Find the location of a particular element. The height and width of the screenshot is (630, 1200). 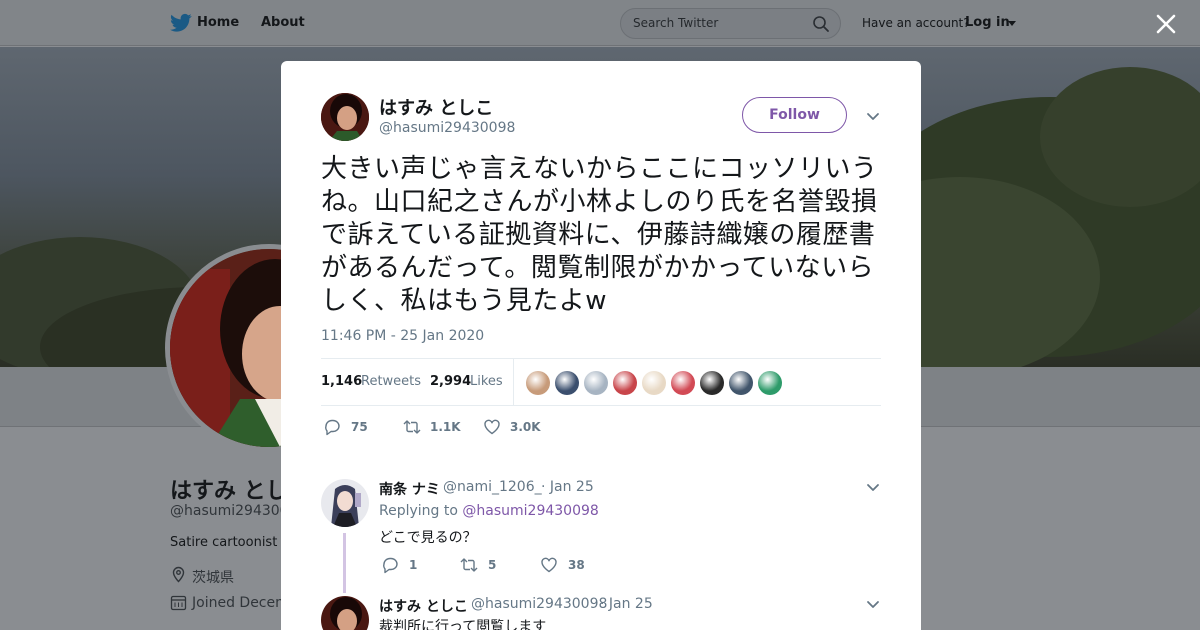

search-box is located at coordinates (730, 23).